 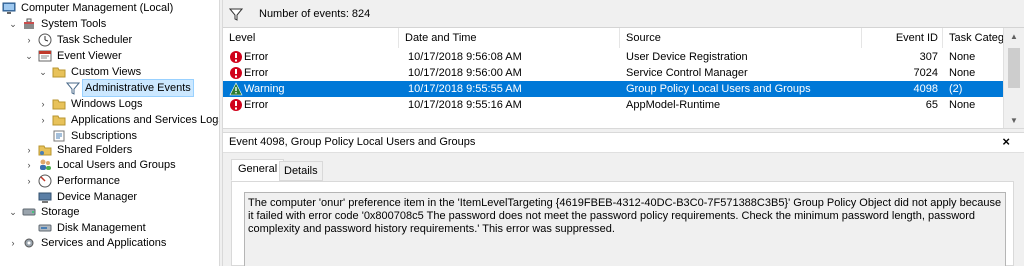 I want to click on tree-item-label: Administrative Events, so click(x=138, y=88).